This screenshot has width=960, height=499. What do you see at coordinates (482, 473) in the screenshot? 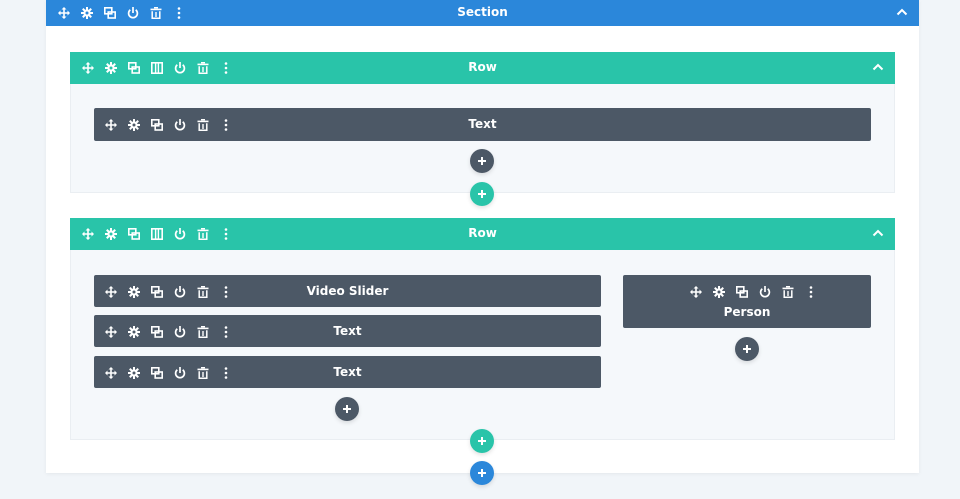
I see `add-section-button` at bounding box center [482, 473].